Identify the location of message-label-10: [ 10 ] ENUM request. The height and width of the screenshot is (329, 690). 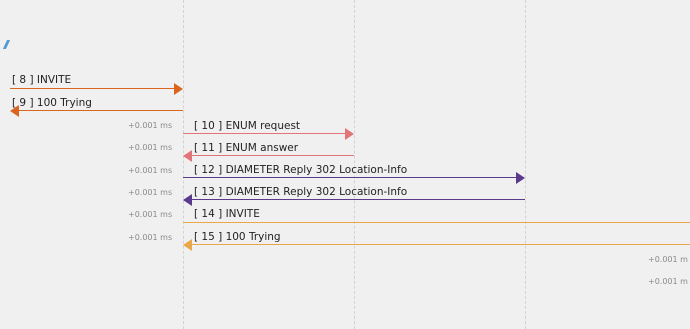
(247, 126).